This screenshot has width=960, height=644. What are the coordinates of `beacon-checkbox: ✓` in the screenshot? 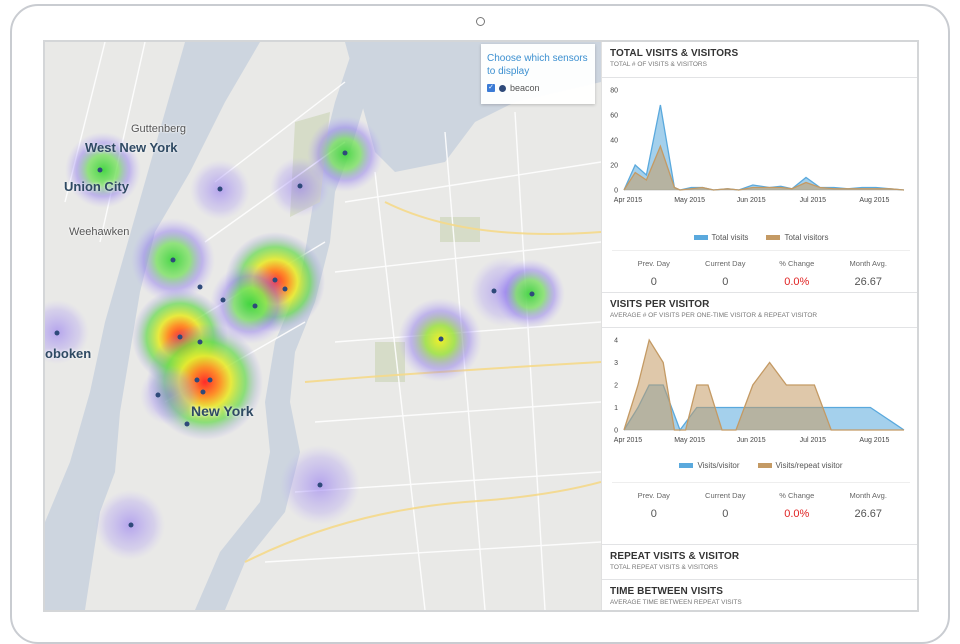 It's located at (491, 88).